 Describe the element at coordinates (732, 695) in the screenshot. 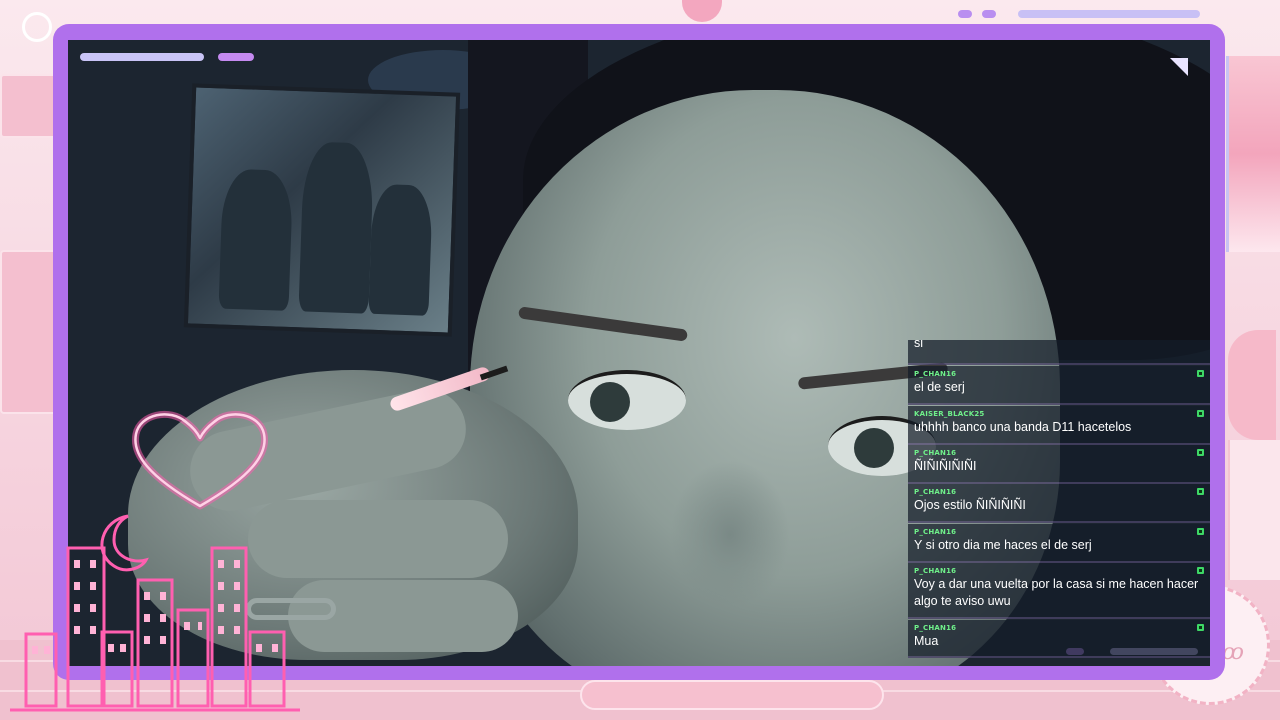

I see `pink-cushion` at that location.